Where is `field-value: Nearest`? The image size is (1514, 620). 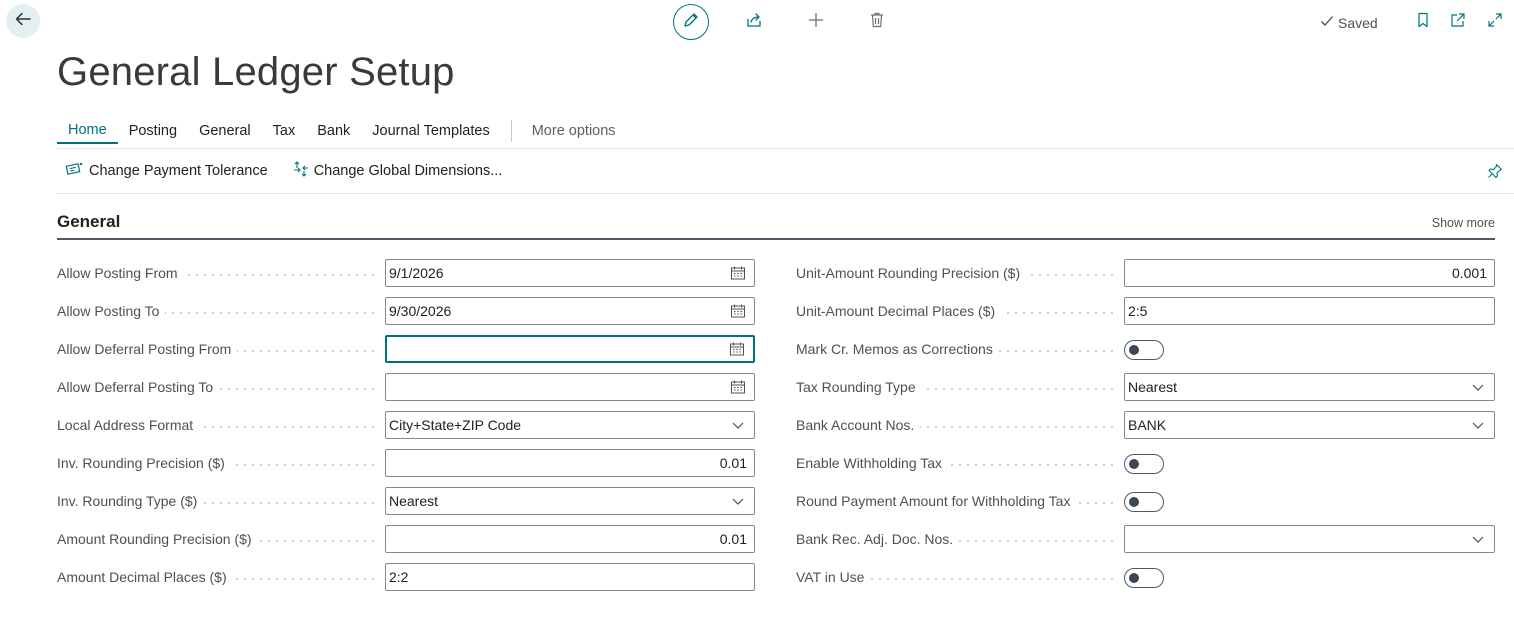 field-value: Nearest is located at coordinates (1153, 387).